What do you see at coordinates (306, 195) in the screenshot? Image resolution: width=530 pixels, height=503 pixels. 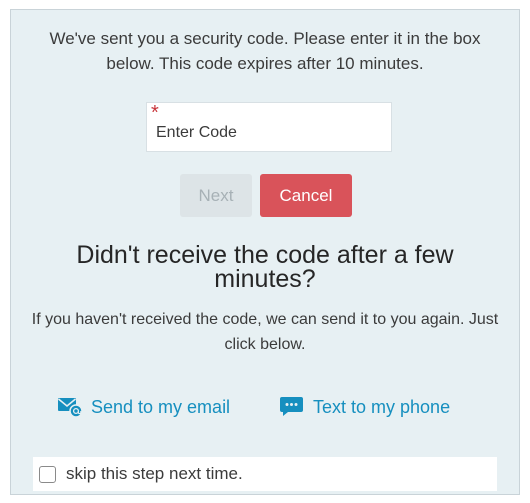 I see `cancel-button: Cancel` at bounding box center [306, 195].